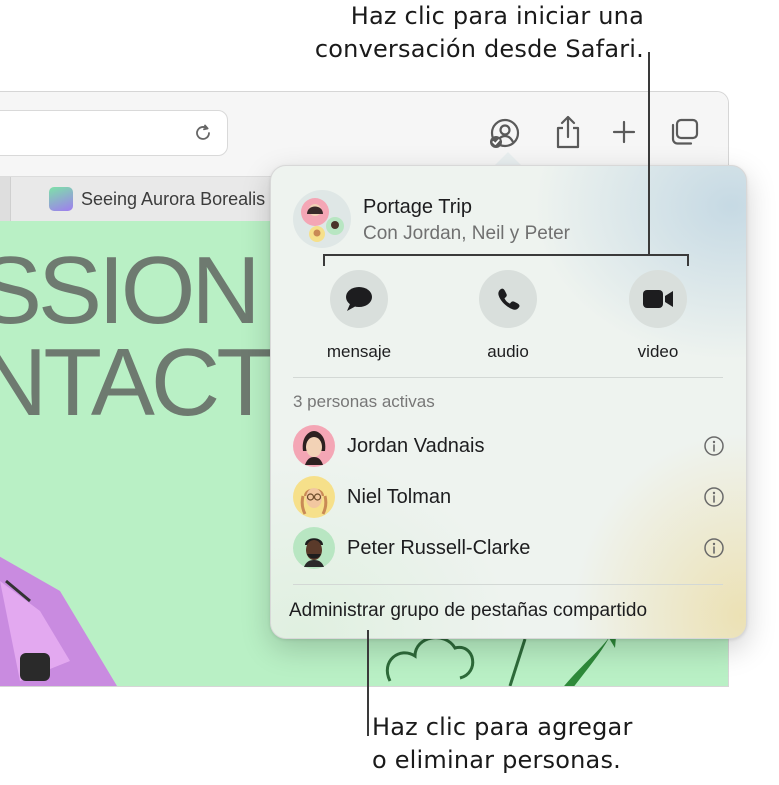 Image resolution: width=779 pixels, height=785 pixels. Describe the element at coordinates (399, 496) in the screenshot. I see `person-name: Niel Tolman` at that location.